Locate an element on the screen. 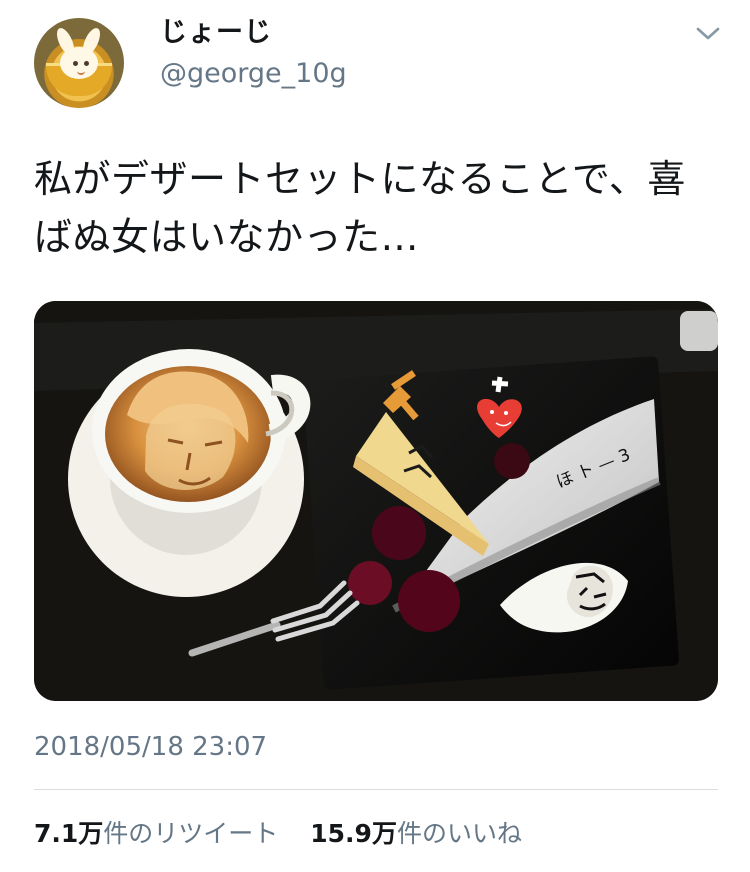  tweet-stats: 7.1万件のリツイート 15.9万件のいいね is located at coordinates (290, 834).